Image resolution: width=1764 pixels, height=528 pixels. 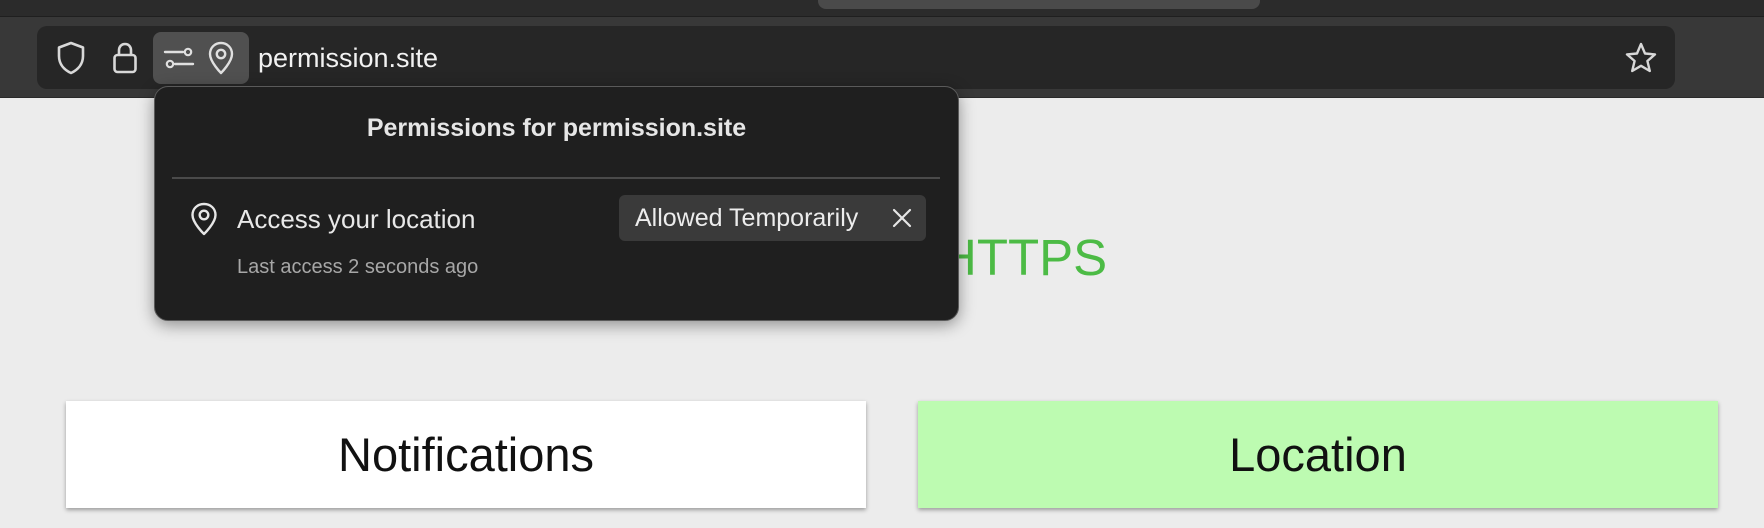 What do you see at coordinates (1024, 257) in the screenshot?
I see `page-heading-partial: HTTPS` at bounding box center [1024, 257].